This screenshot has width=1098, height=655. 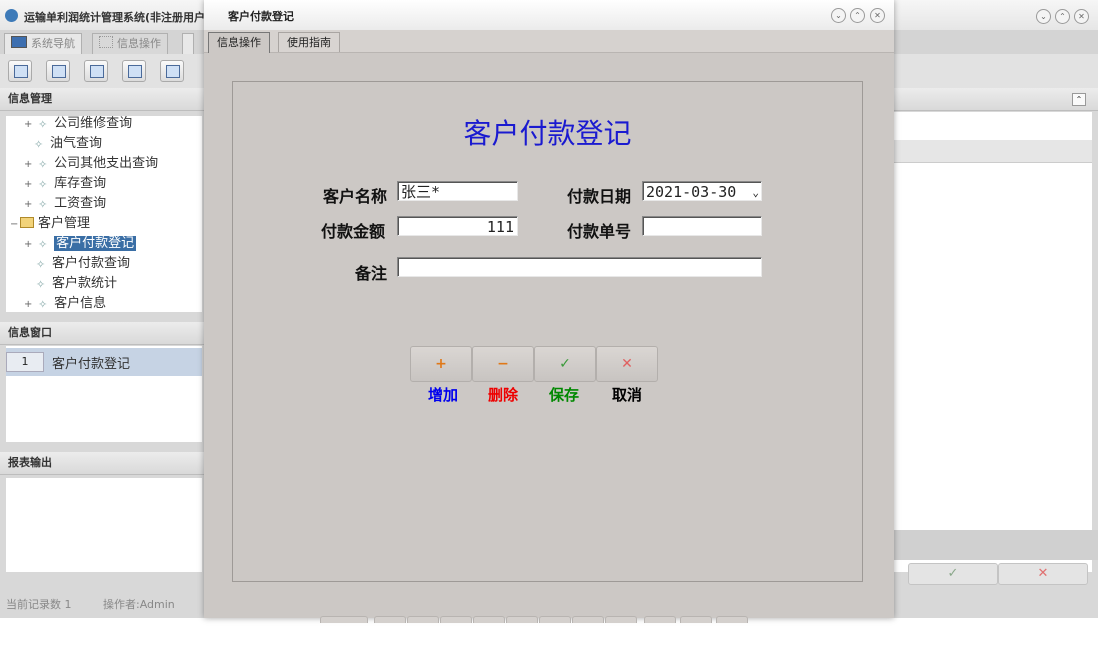 I want to click on tree-item-company-repair: + ✧ 公司维修查询, so click(x=78, y=125).